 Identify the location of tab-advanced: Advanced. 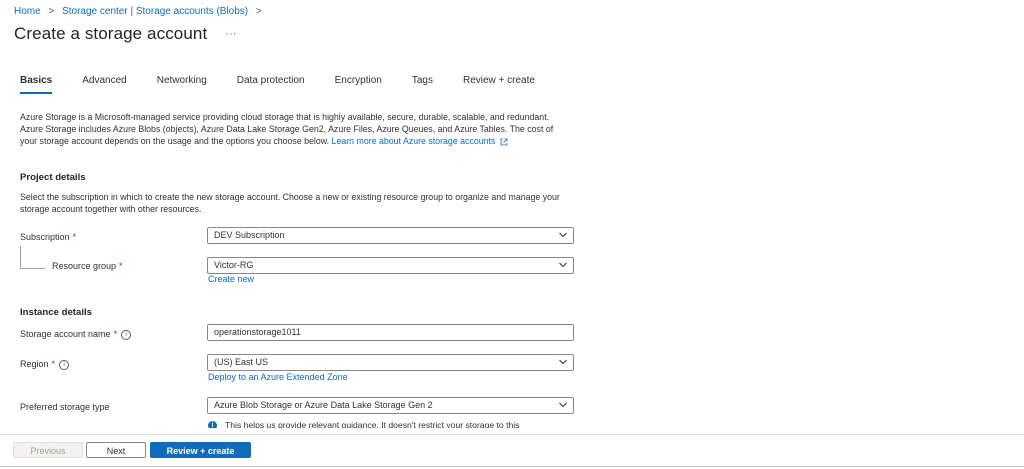
(104, 84).